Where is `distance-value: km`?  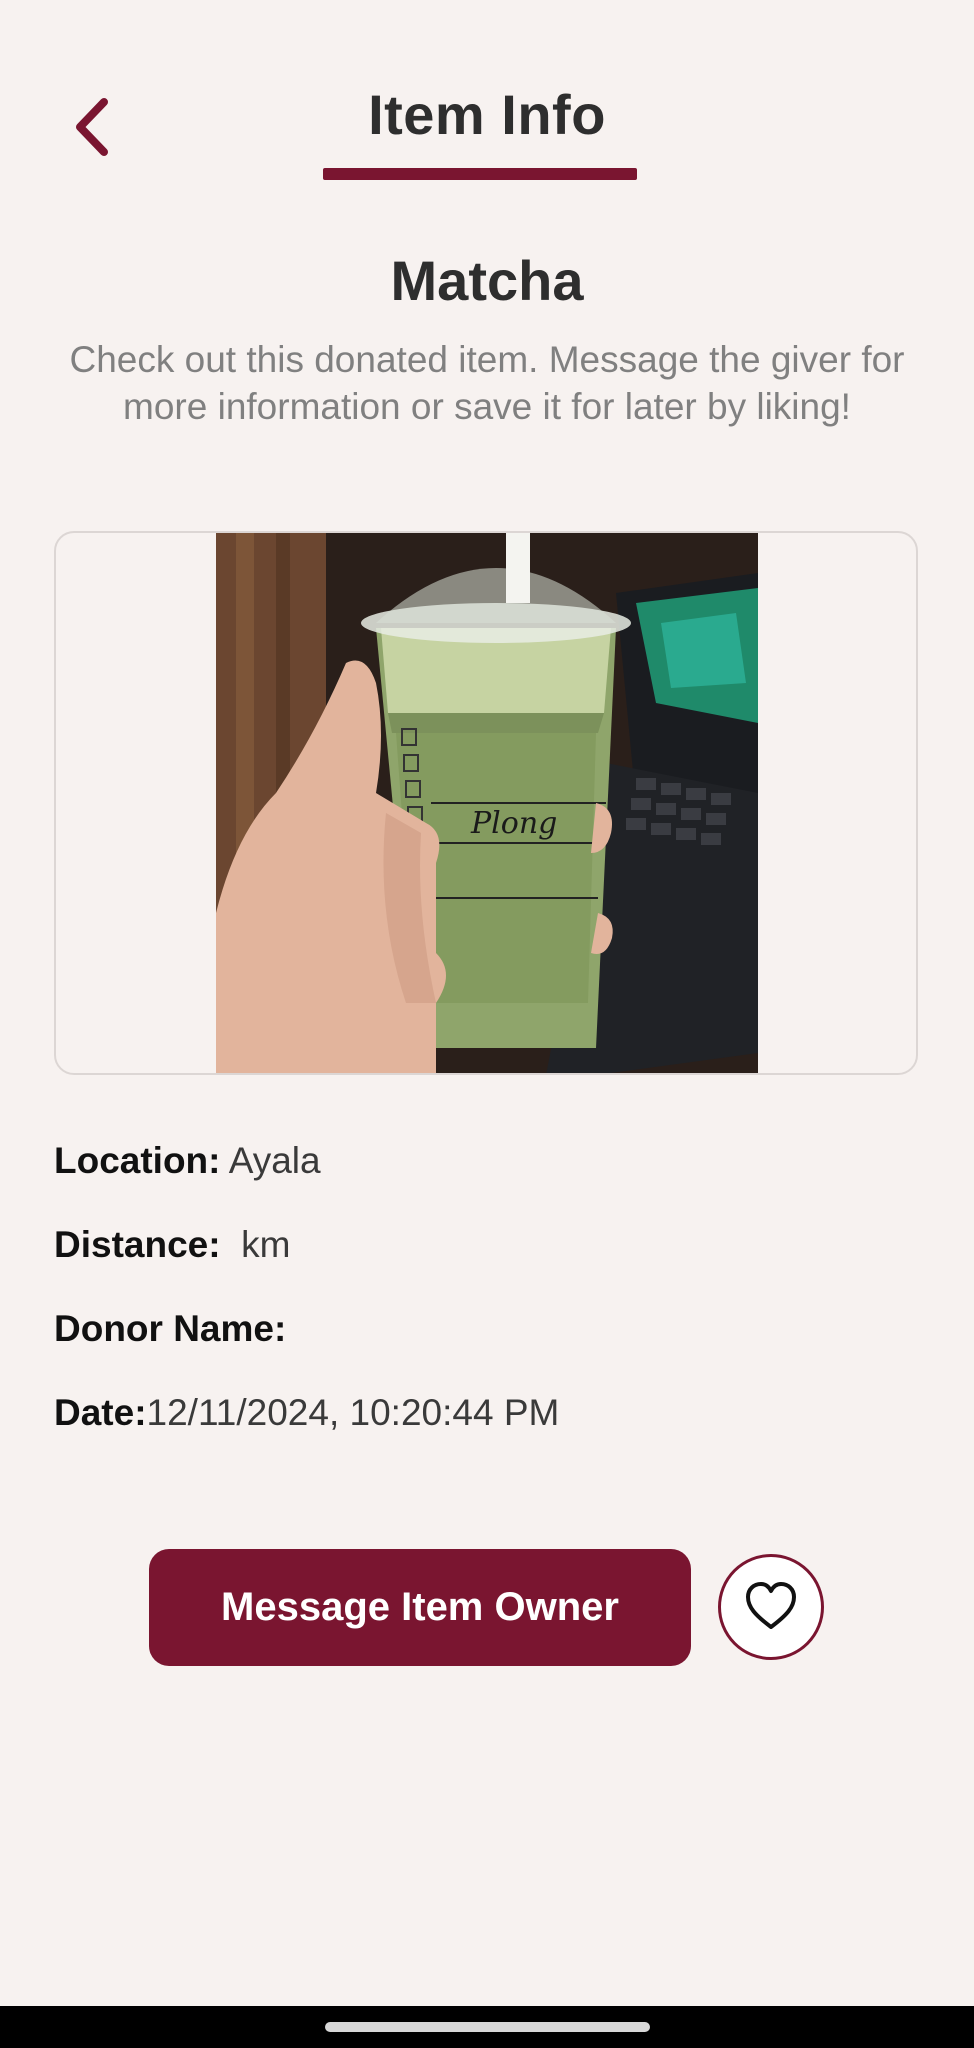 distance-value: km is located at coordinates (255, 1244).